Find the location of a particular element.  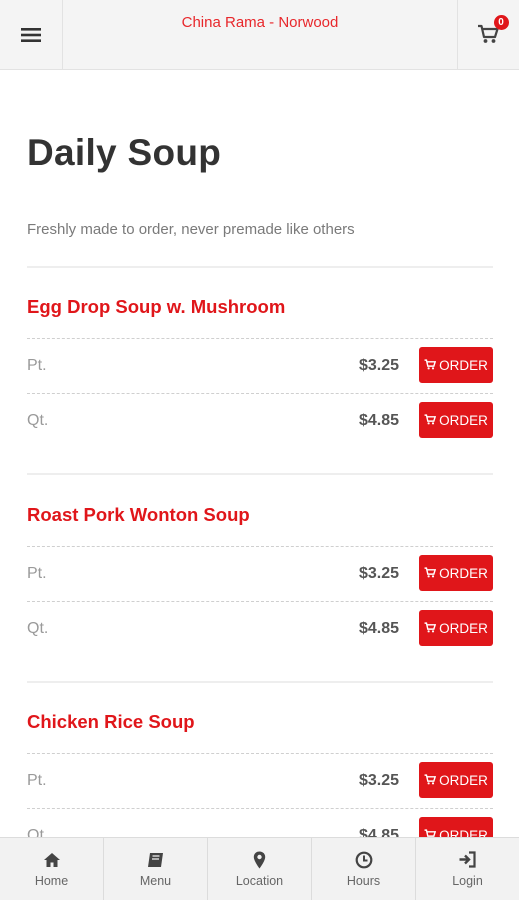

home-icon is located at coordinates (52, 860).